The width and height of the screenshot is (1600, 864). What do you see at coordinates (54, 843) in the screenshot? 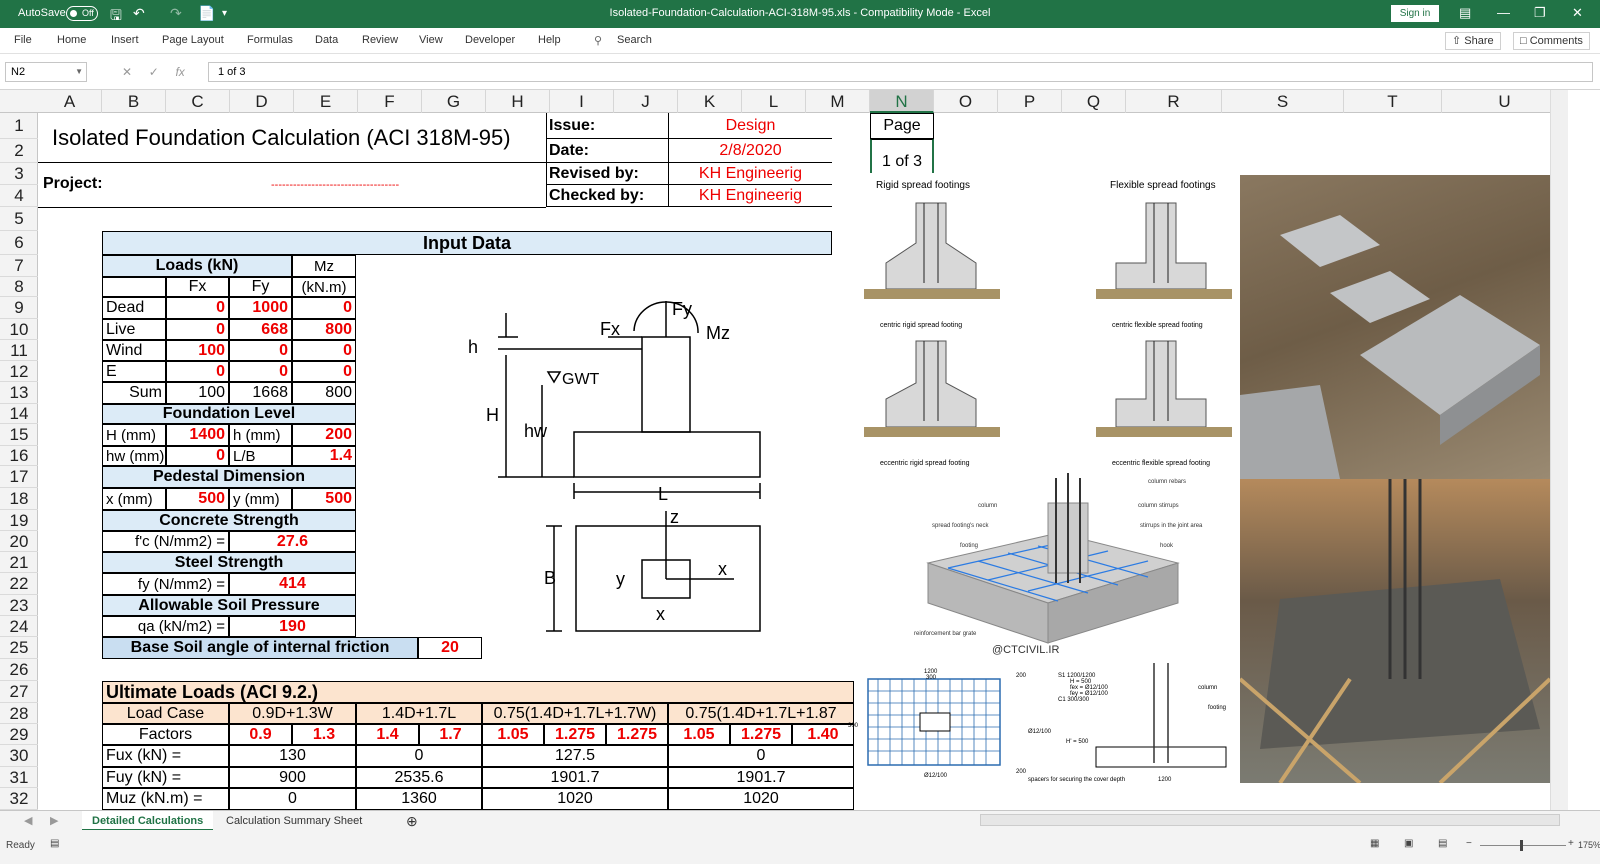
I see `macro-record-icon: ▤` at bounding box center [54, 843].